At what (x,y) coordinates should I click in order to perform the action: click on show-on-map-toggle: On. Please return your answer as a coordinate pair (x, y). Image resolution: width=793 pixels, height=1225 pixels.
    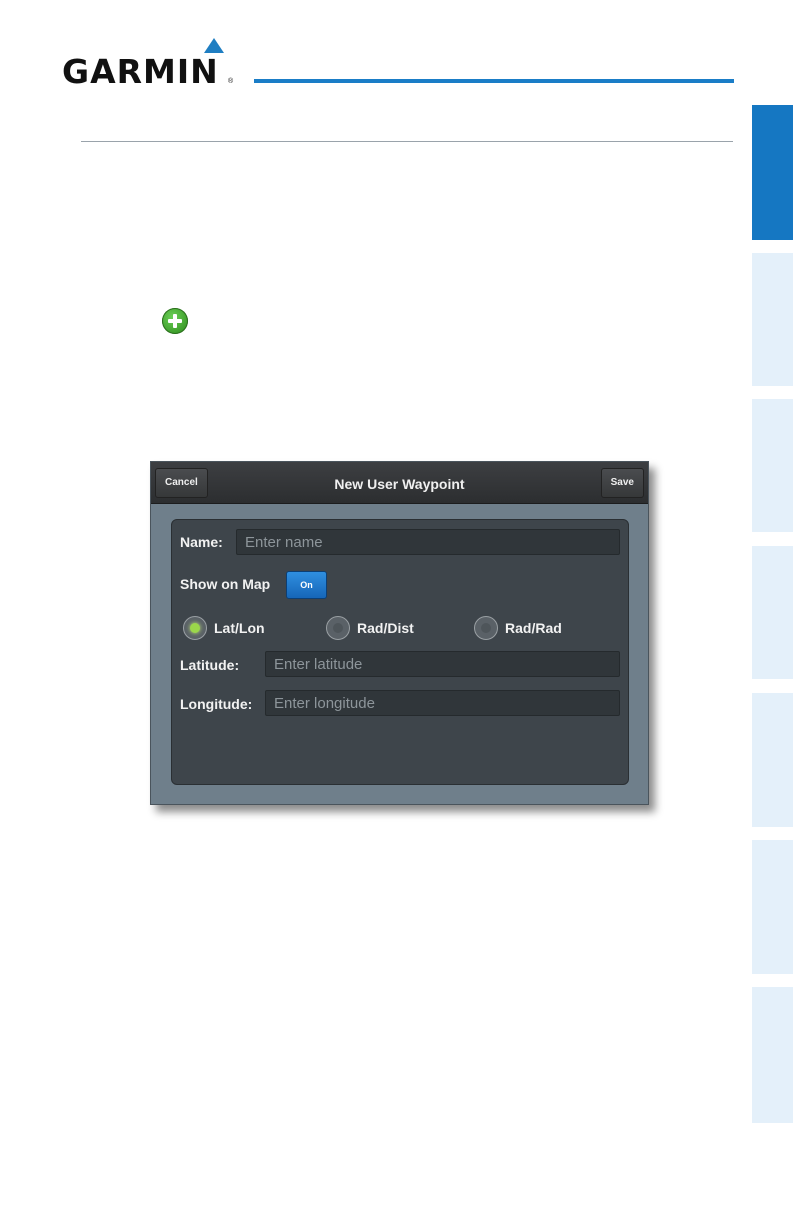
    Looking at the image, I should click on (306, 585).